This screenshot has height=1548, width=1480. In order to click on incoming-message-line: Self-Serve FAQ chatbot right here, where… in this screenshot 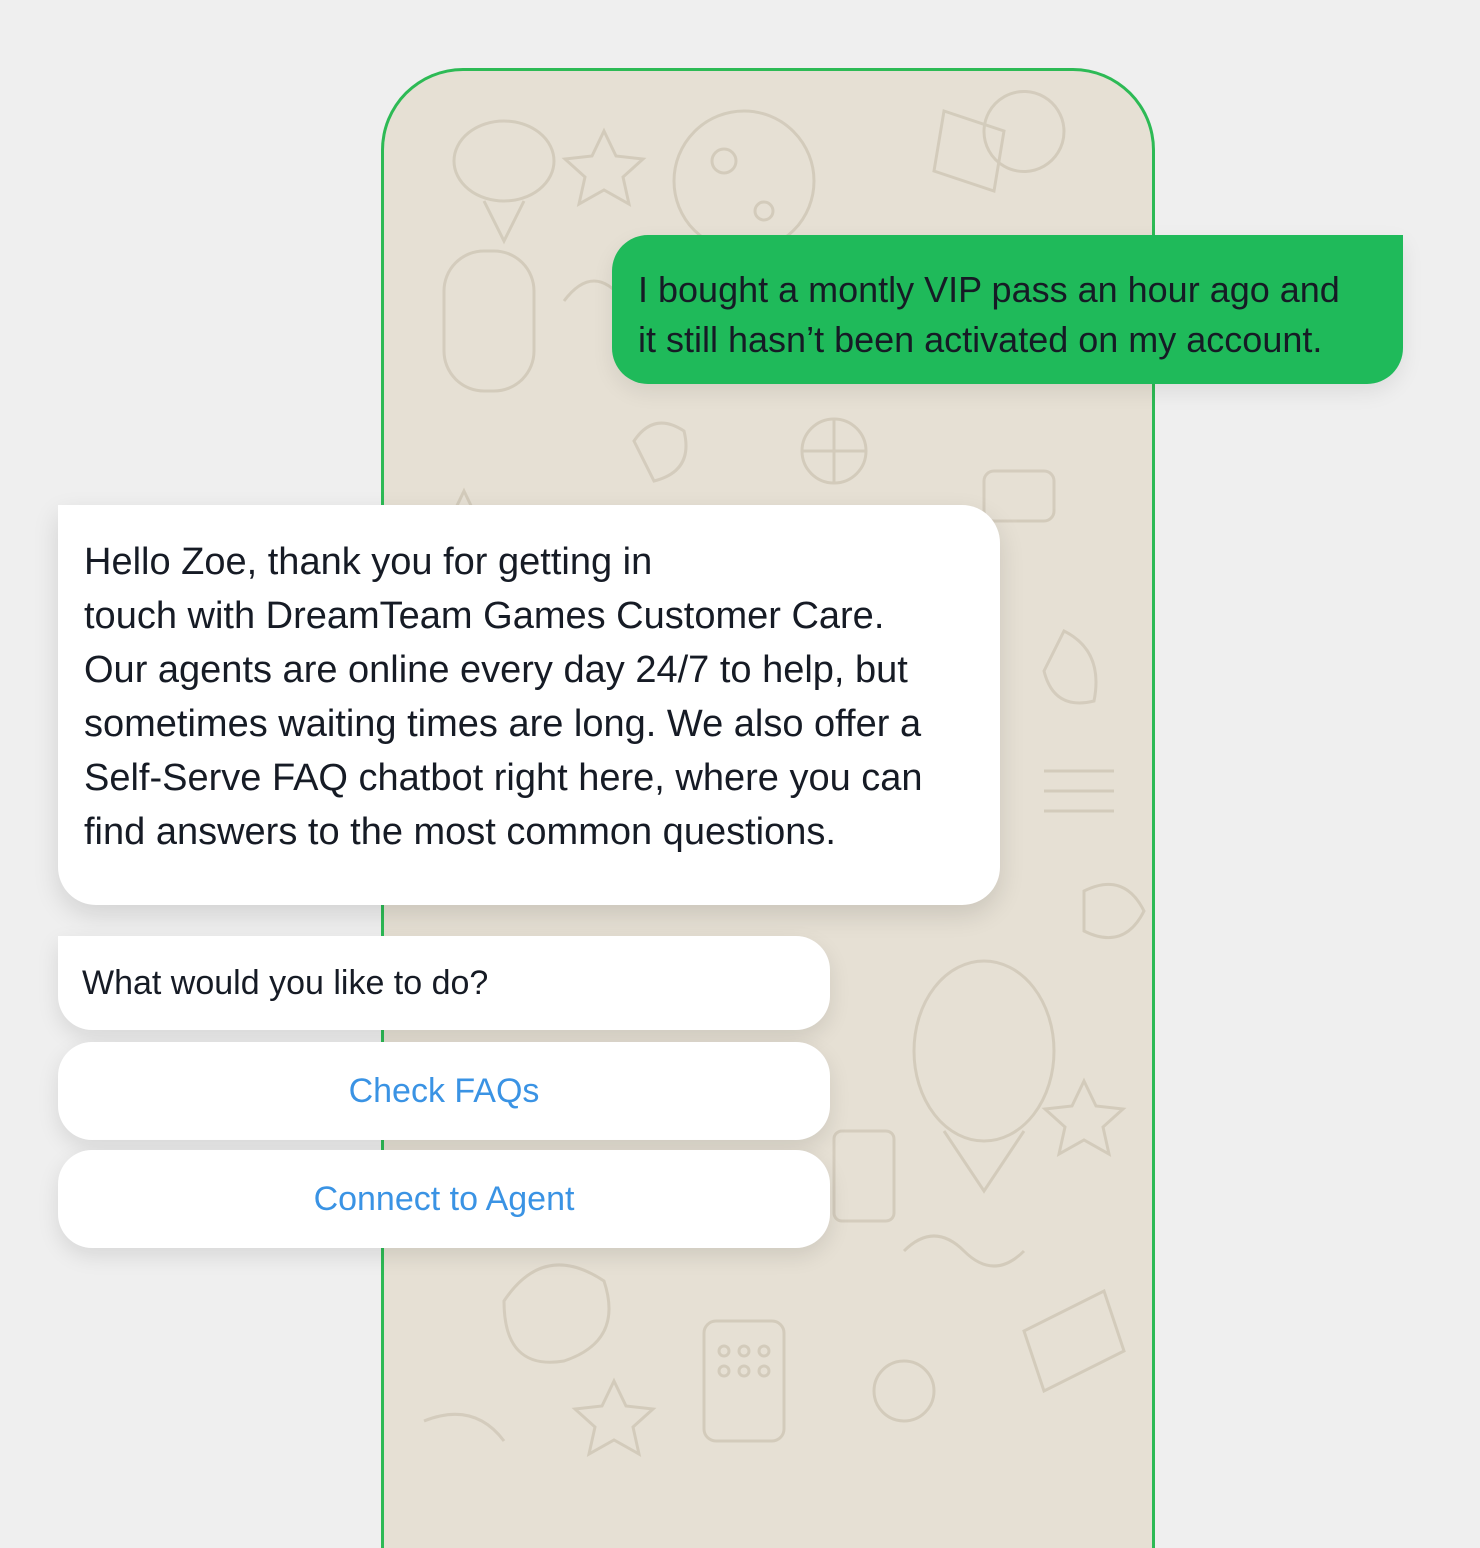, I will do `click(503, 778)`.